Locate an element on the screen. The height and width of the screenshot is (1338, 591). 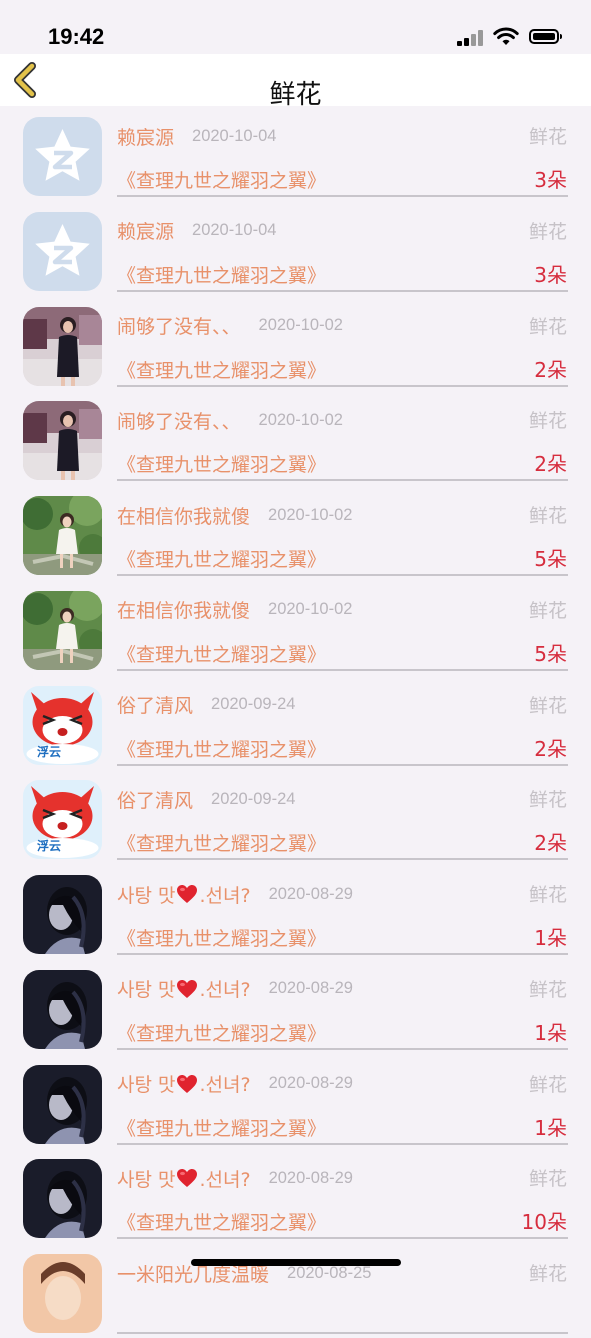
status-icons is located at coordinates (510, 37).